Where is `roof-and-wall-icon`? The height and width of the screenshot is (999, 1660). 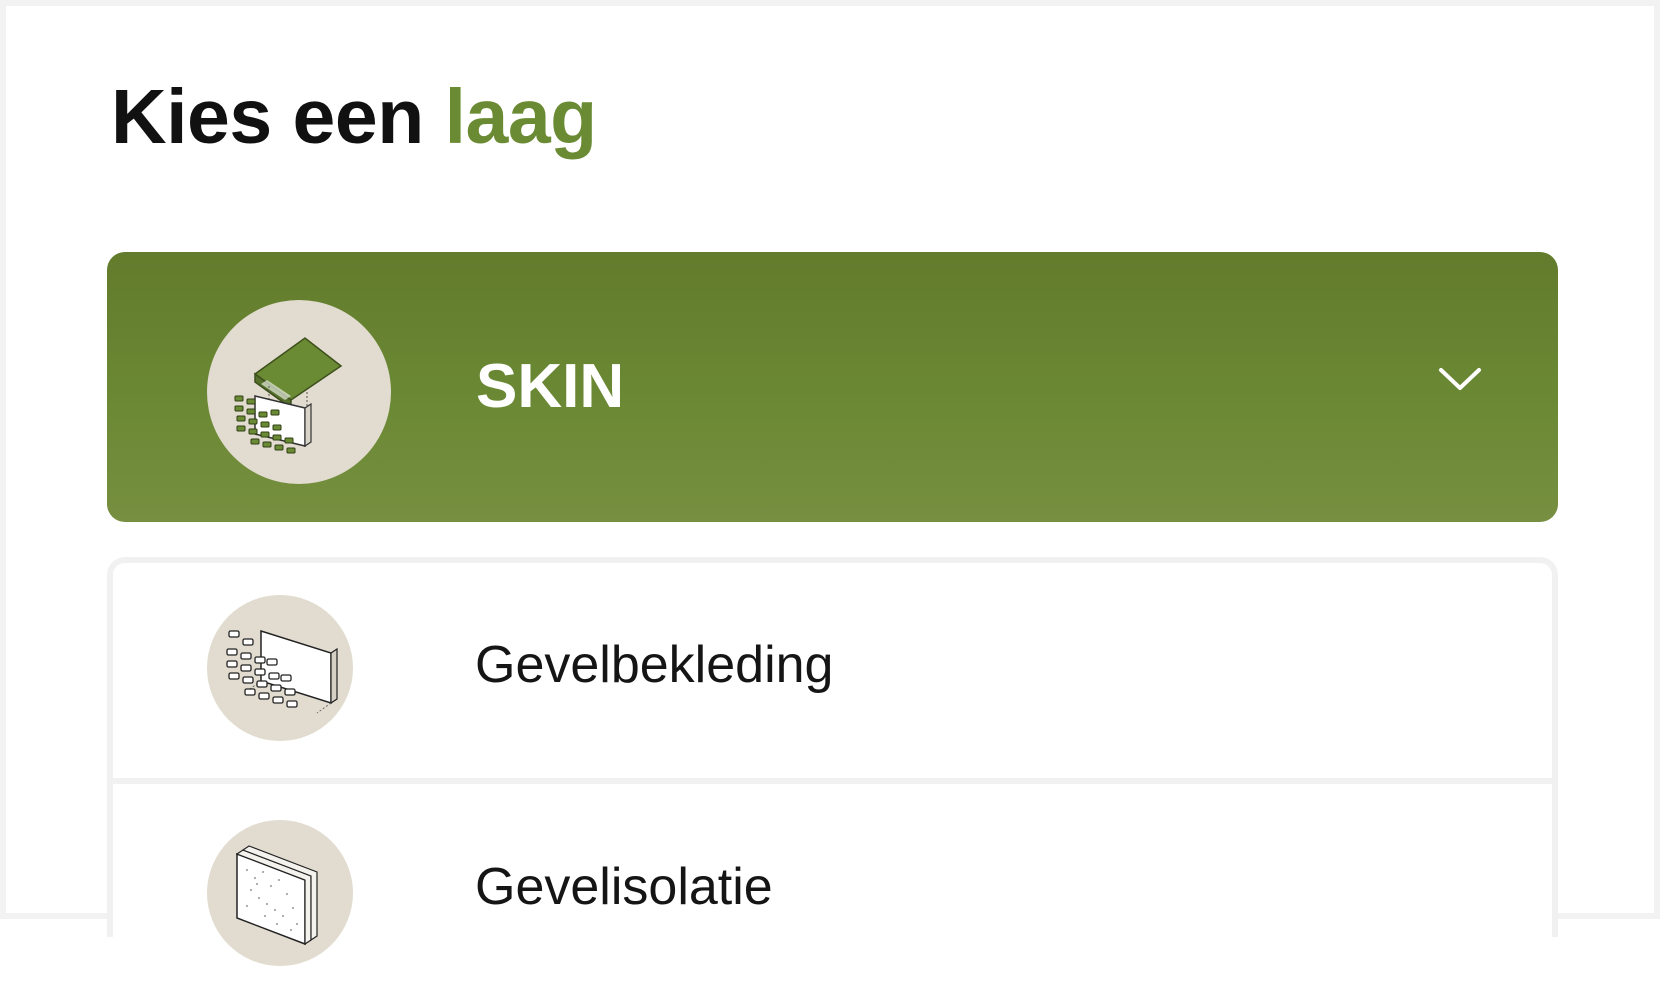
roof-and-wall-icon is located at coordinates (299, 392).